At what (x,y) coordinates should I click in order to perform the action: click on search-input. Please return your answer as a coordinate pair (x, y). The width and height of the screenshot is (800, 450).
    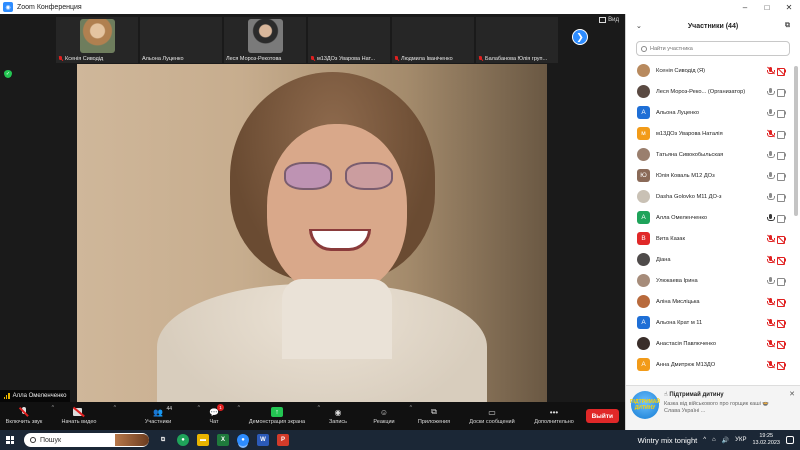
    Looking at the image, I should click on (715, 48).